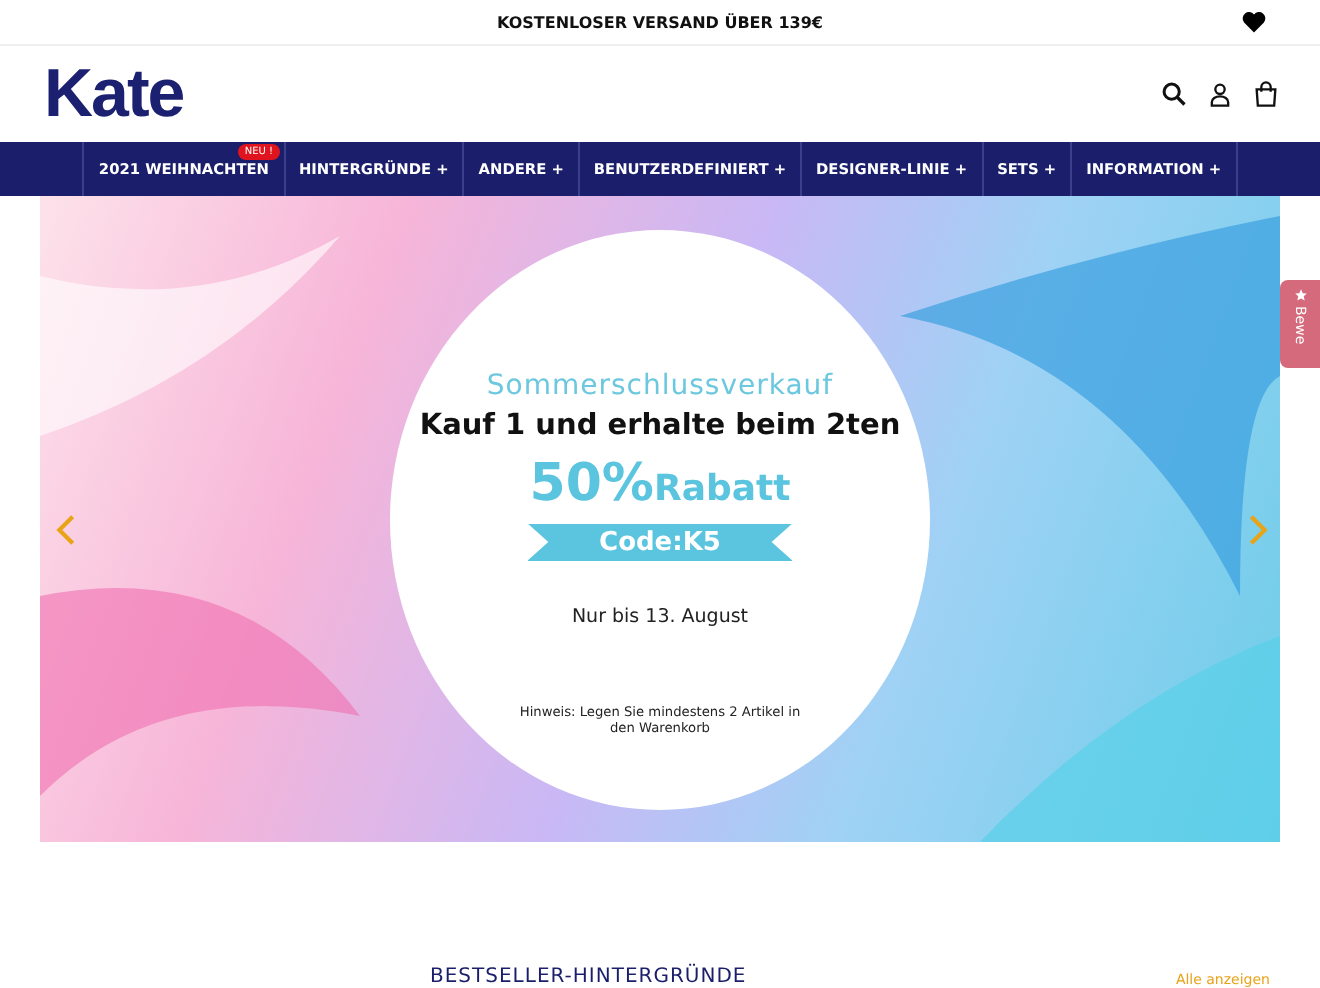 Image resolution: width=1320 pixels, height=988 pixels. Describe the element at coordinates (1254, 22) in the screenshot. I see `heart-icon` at that location.